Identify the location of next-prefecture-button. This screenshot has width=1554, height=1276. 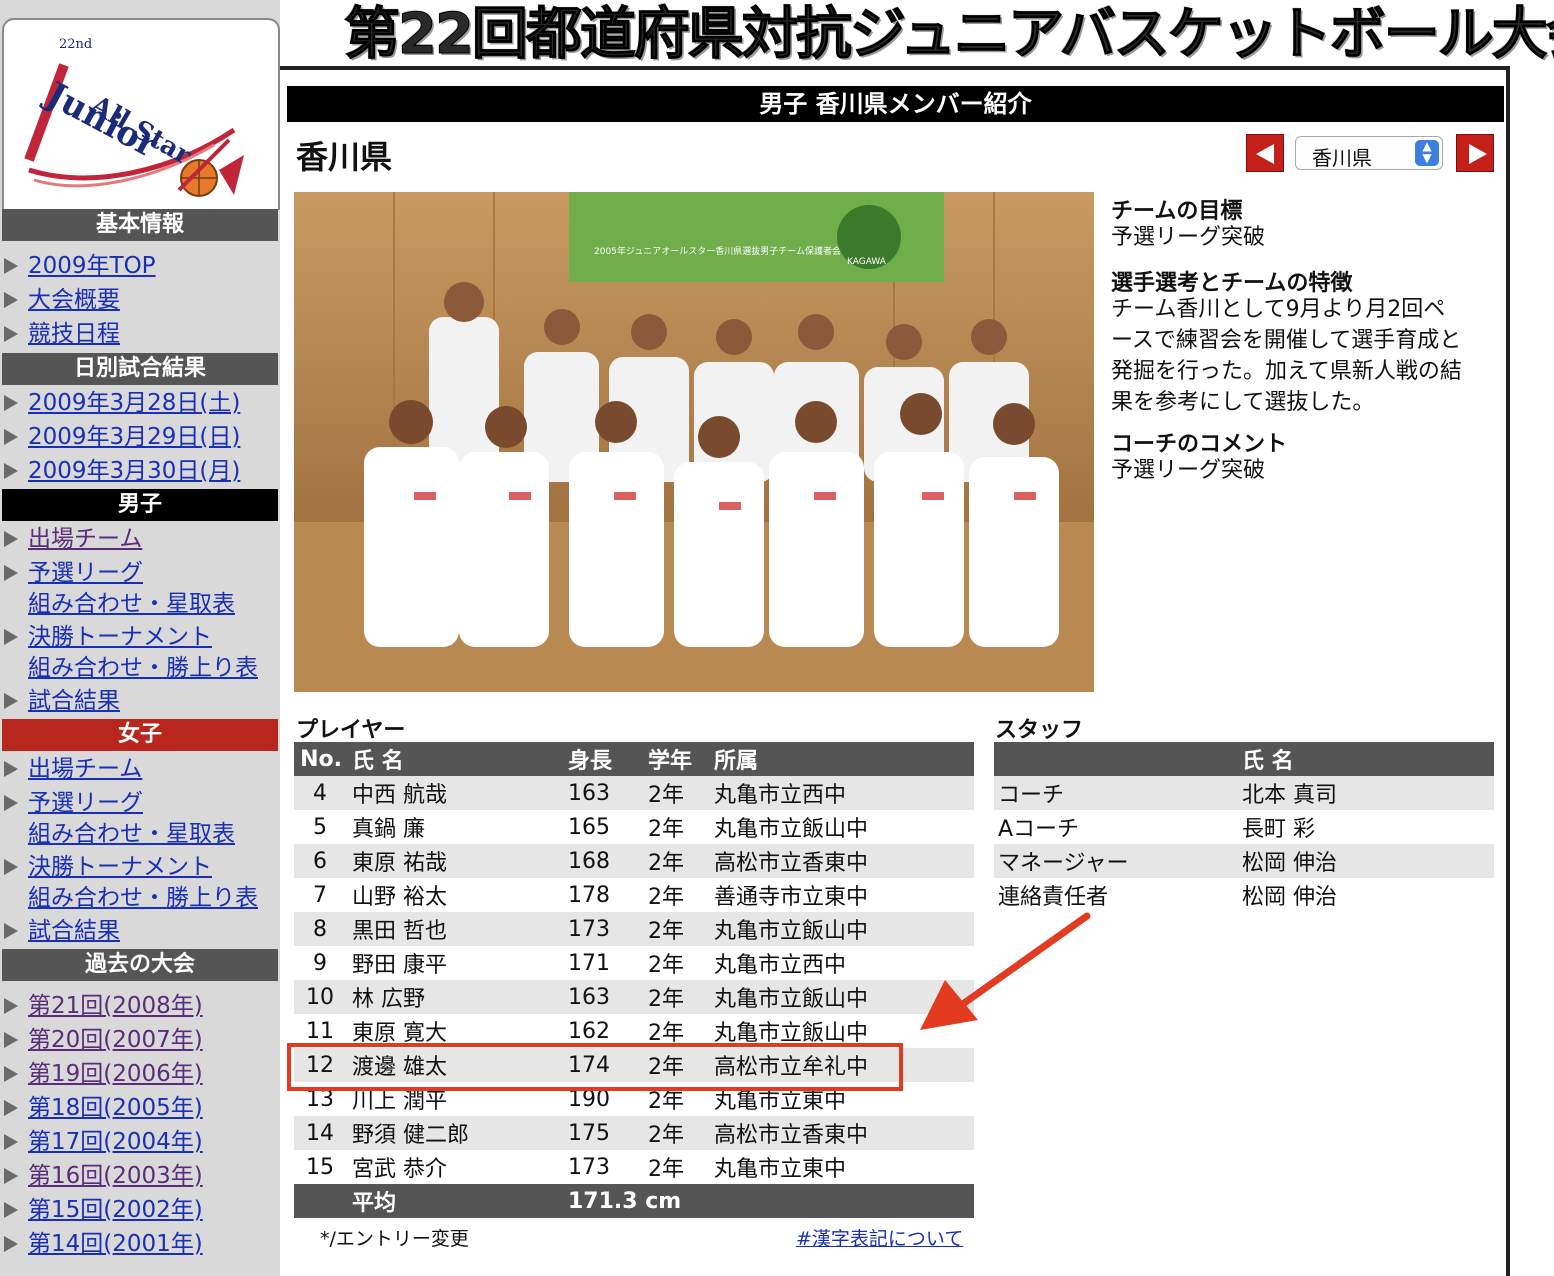
(1475, 153).